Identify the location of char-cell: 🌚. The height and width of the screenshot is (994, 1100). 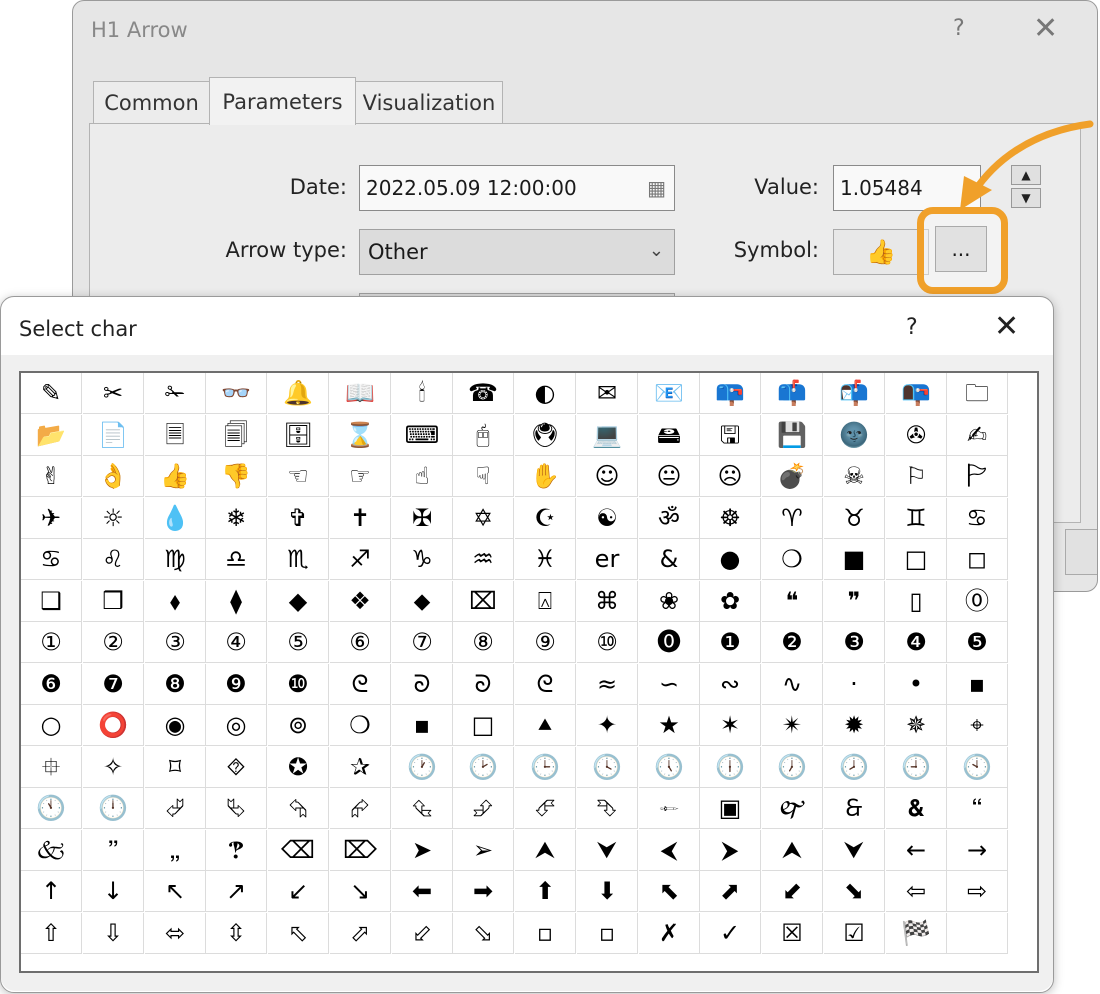
(854, 435).